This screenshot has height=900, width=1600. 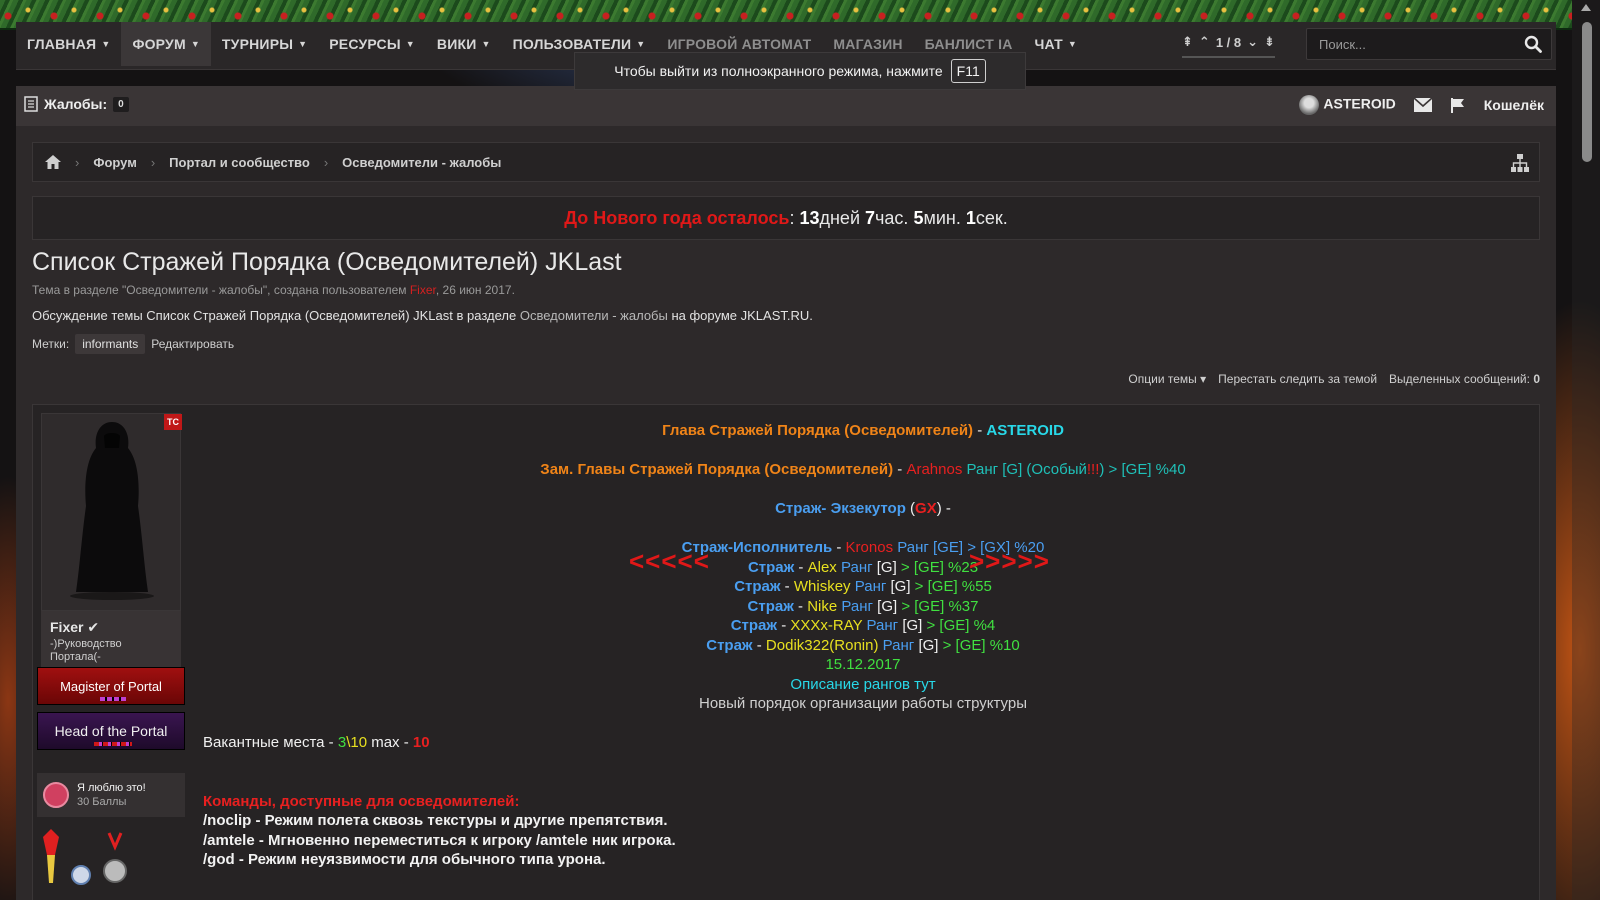 What do you see at coordinates (264, 44) in the screenshot?
I see `nav-item-2: ТУРНИРЫ ▼` at bounding box center [264, 44].